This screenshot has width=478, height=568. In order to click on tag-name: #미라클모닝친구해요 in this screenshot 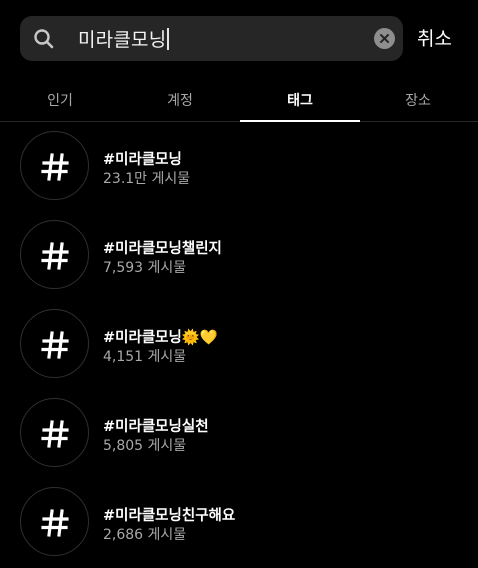, I will do `click(169, 516)`.